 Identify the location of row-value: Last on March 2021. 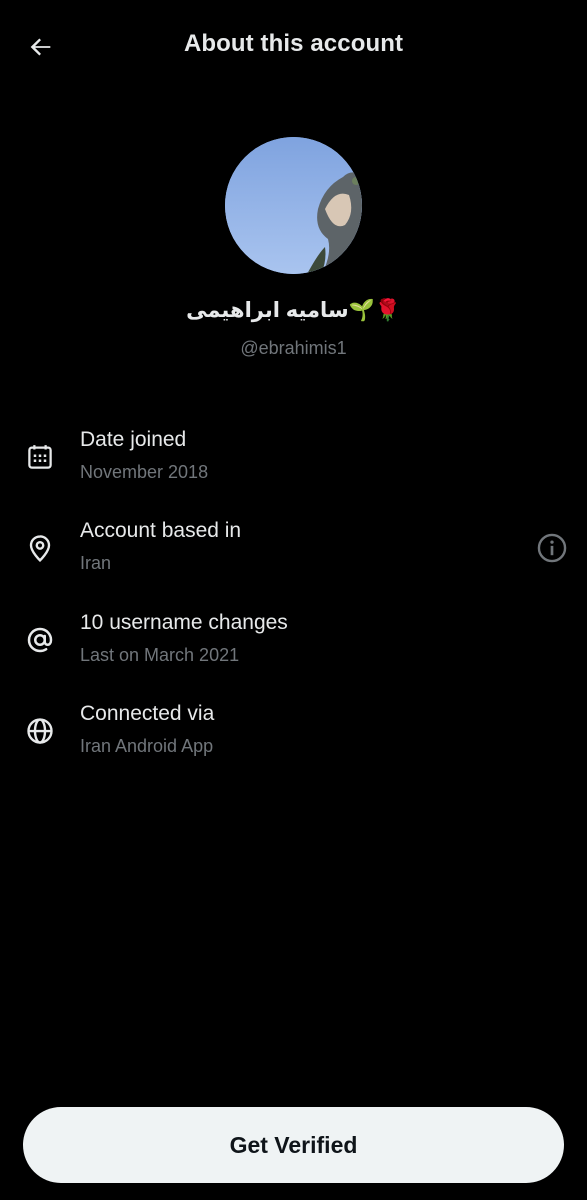
(160, 655).